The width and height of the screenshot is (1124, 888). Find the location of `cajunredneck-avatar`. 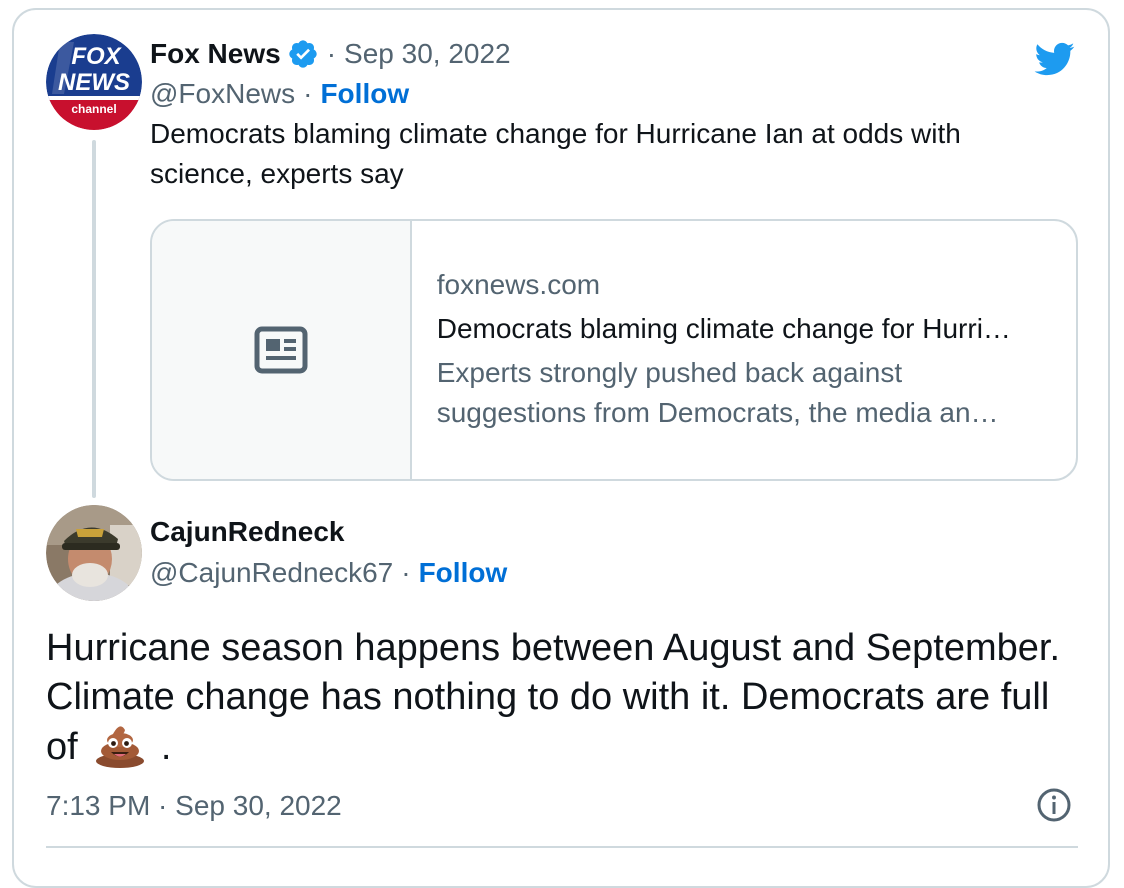

cajunredneck-avatar is located at coordinates (94, 553).